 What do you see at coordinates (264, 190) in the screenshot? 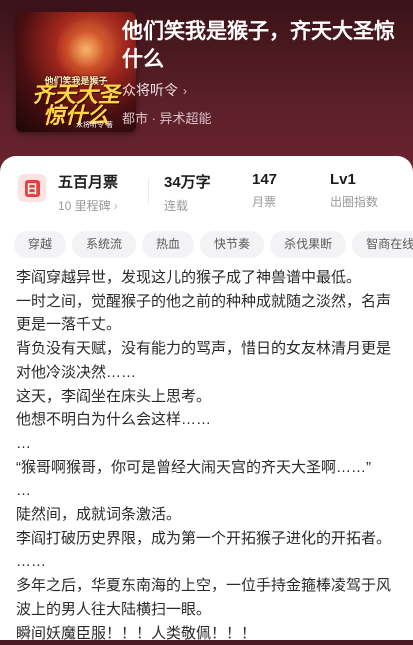
I see `stat-tickets: 147 月票` at bounding box center [264, 190].